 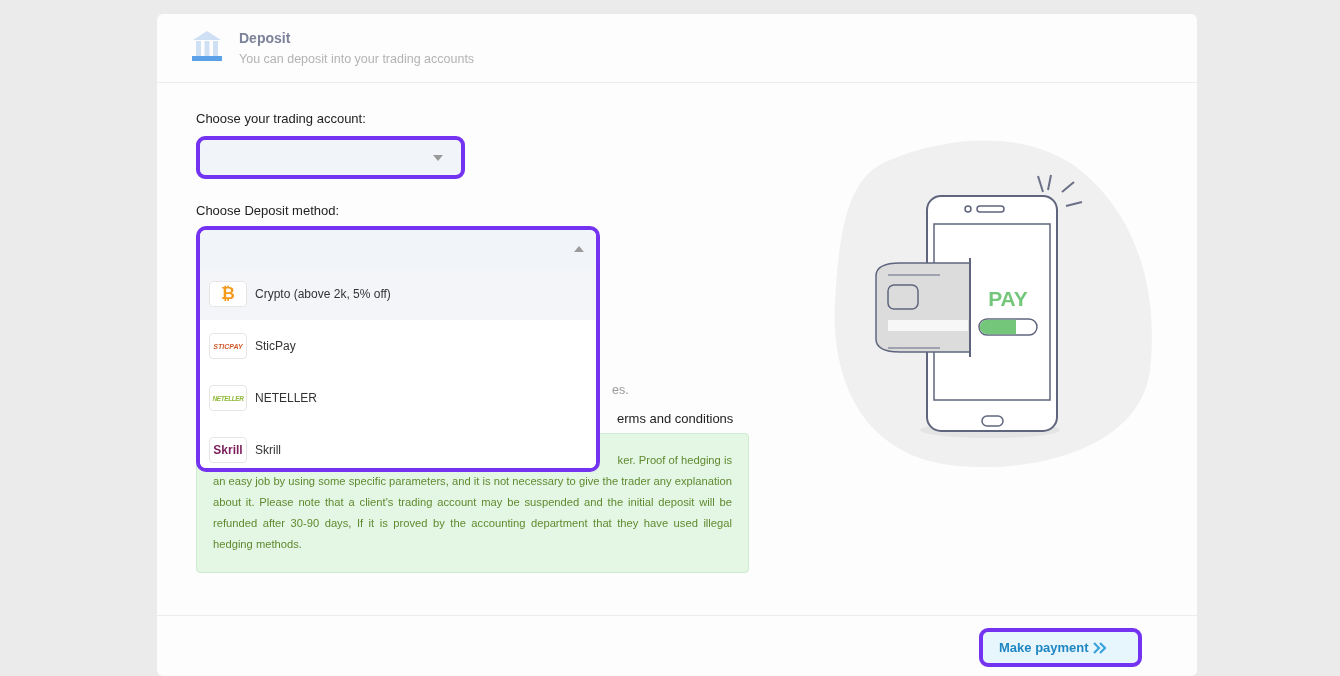 I want to click on hint-text: es., so click(x=620, y=390).